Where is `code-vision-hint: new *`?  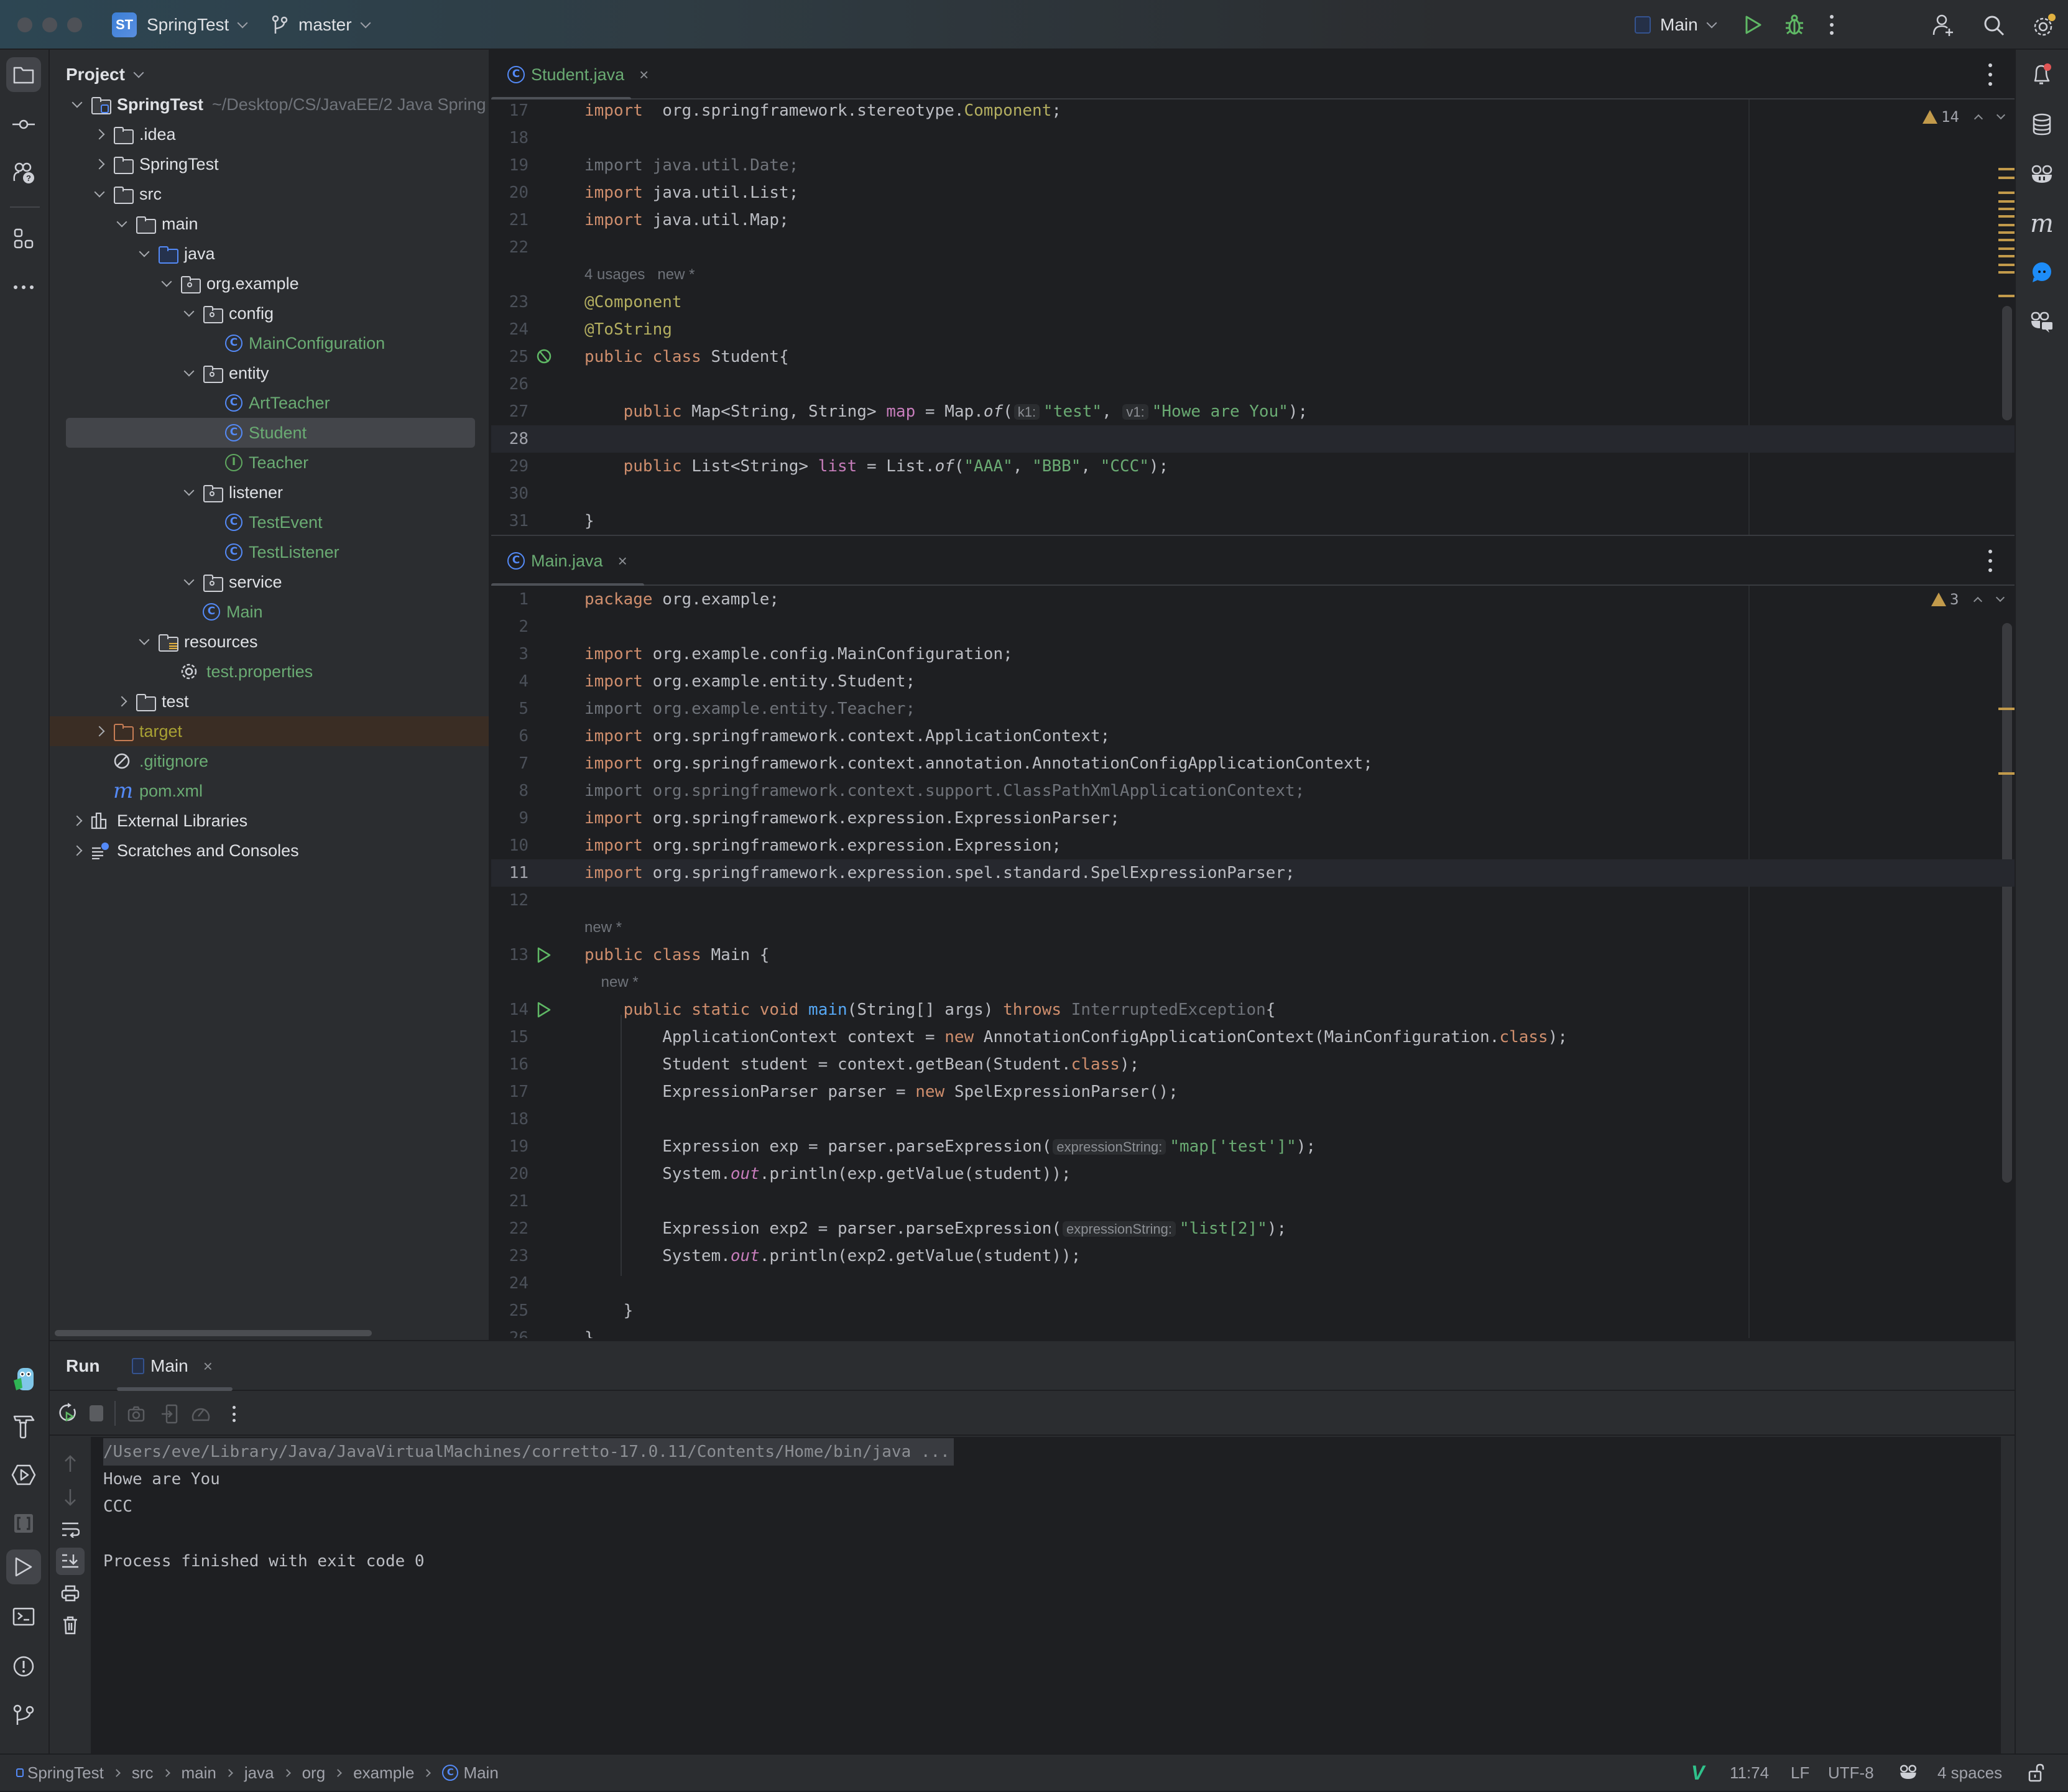 code-vision-hint: new * is located at coordinates (611, 982).